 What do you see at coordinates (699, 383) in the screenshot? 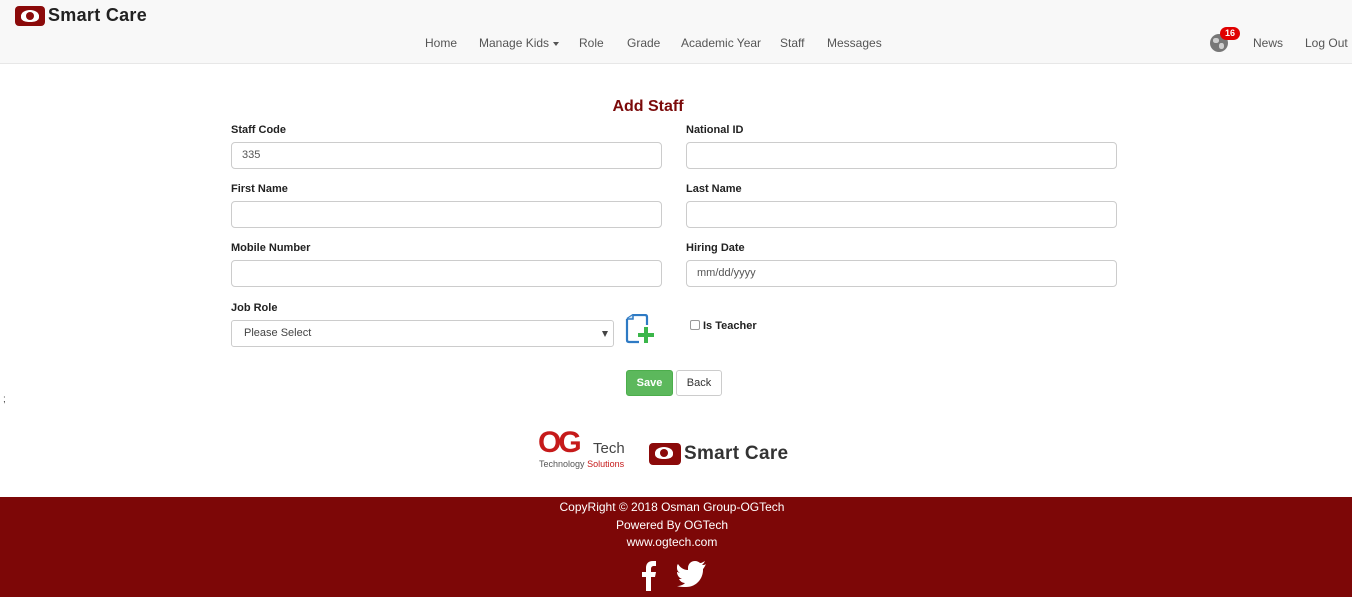
I see `back-button: Back` at bounding box center [699, 383].